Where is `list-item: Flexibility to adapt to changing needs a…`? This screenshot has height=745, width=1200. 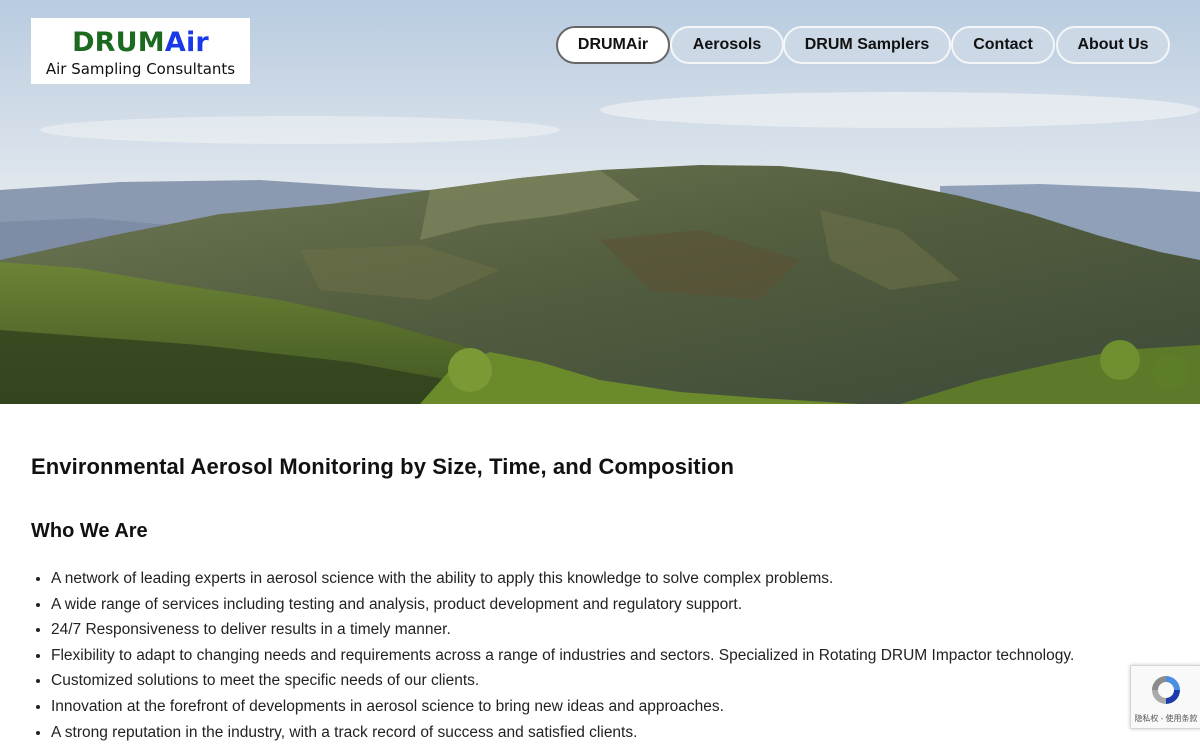 list-item: Flexibility to adapt to changing needs a… is located at coordinates (611, 656).